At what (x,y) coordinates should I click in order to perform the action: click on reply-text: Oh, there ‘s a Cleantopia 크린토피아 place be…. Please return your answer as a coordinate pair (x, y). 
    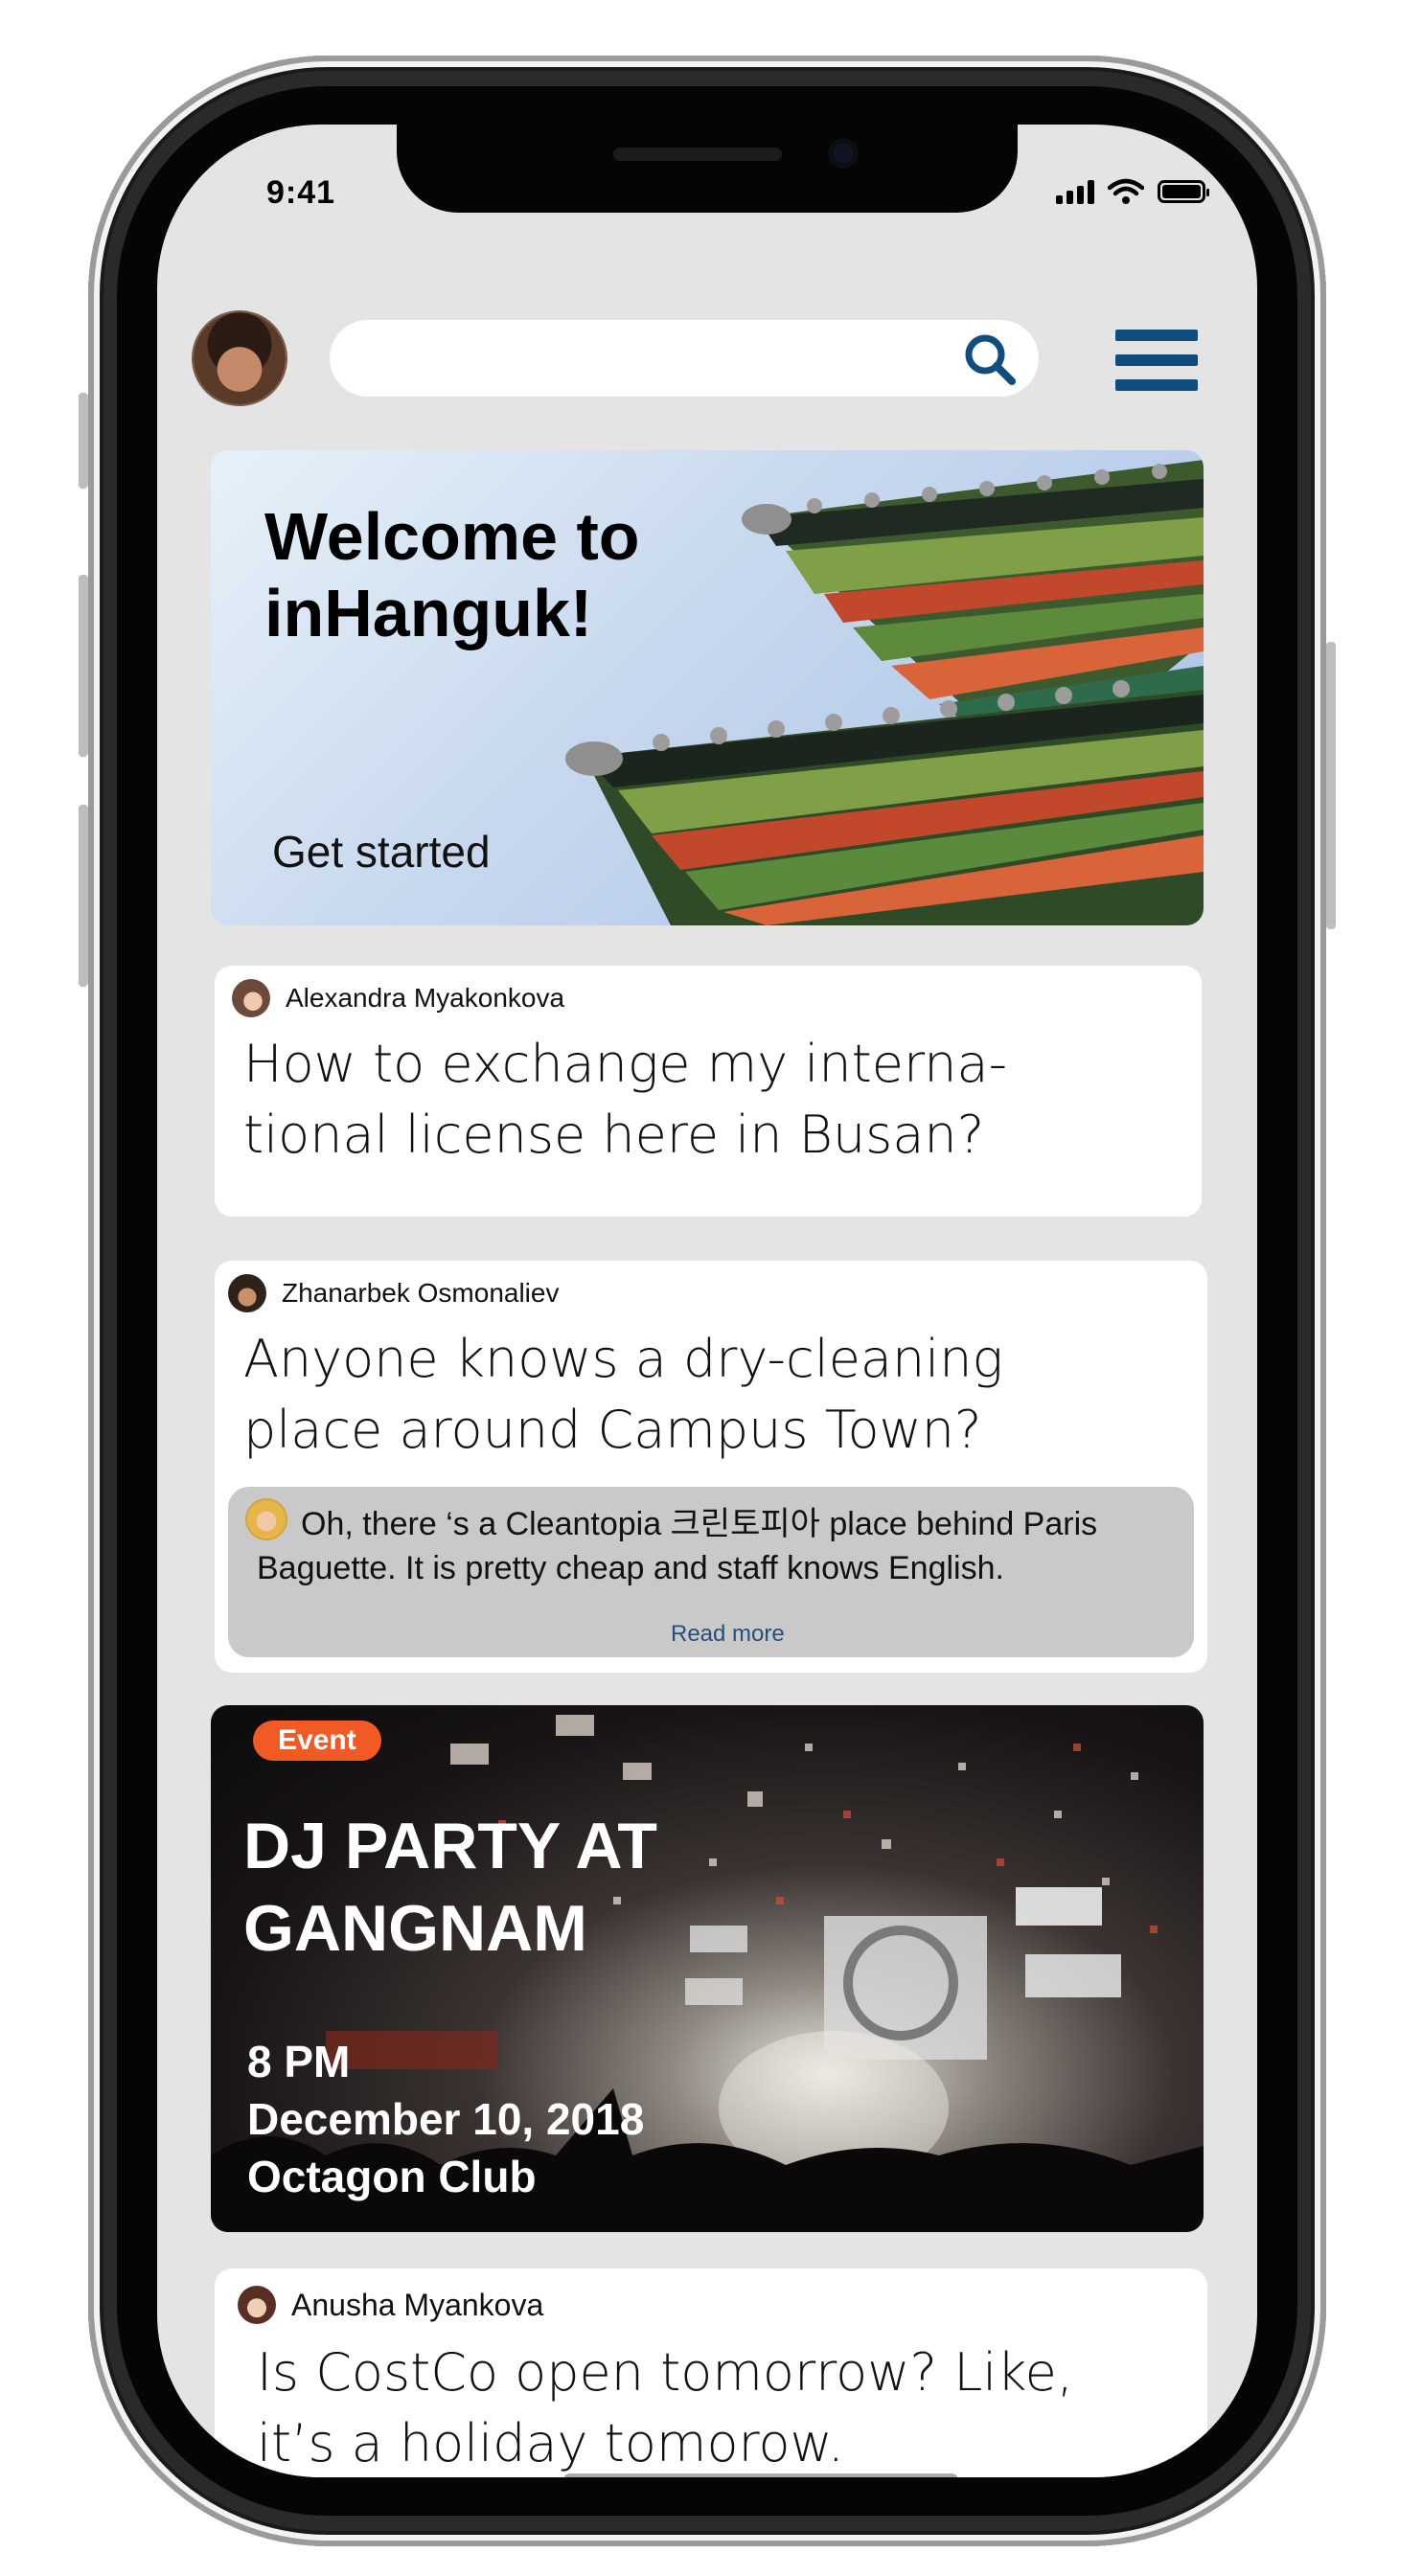
    Looking at the image, I should click on (677, 1546).